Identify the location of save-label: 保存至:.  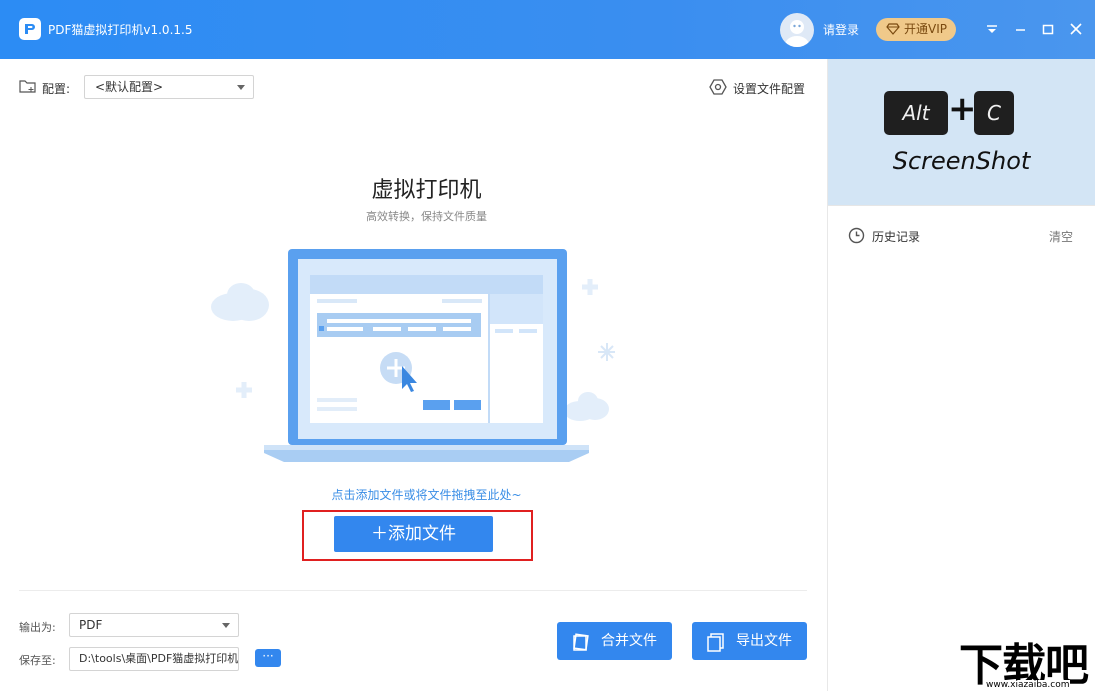
(37, 660).